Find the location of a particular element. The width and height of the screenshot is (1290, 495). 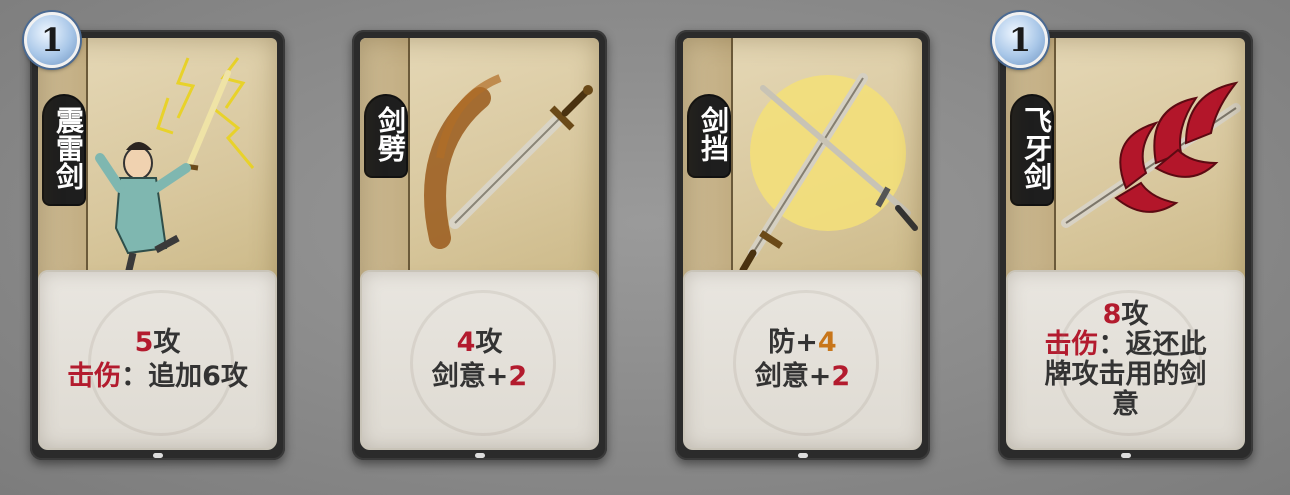

card-art: 震雷剑 is located at coordinates (157, 165).